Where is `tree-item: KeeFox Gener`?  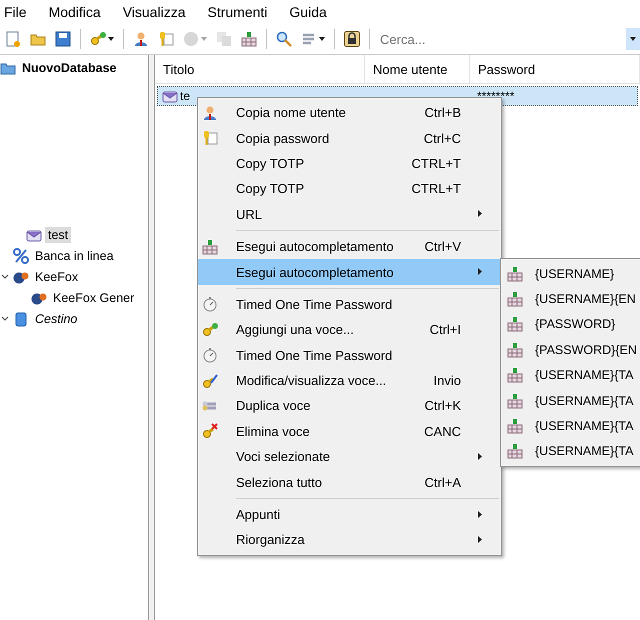 tree-item: KeeFox Gener is located at coordinates (94, 298).